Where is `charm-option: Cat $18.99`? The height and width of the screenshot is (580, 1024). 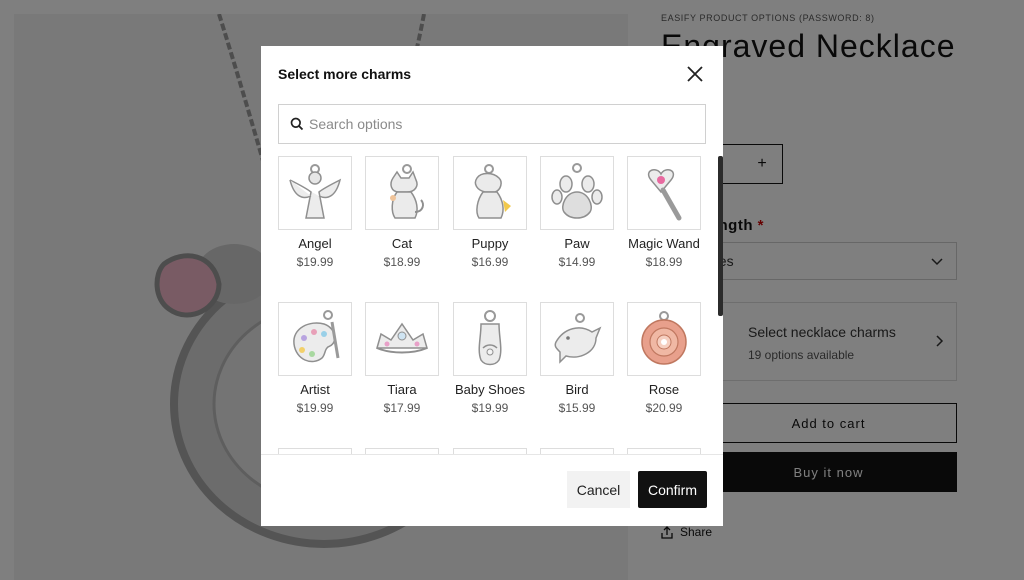
charm-option: Cat $18.99 is located at coordinates (402, 213).